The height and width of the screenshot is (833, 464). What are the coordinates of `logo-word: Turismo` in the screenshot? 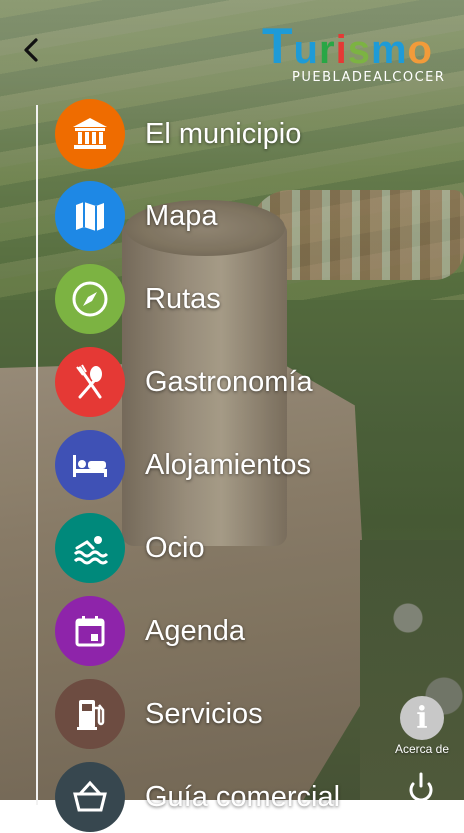 It's located at (347, 48).